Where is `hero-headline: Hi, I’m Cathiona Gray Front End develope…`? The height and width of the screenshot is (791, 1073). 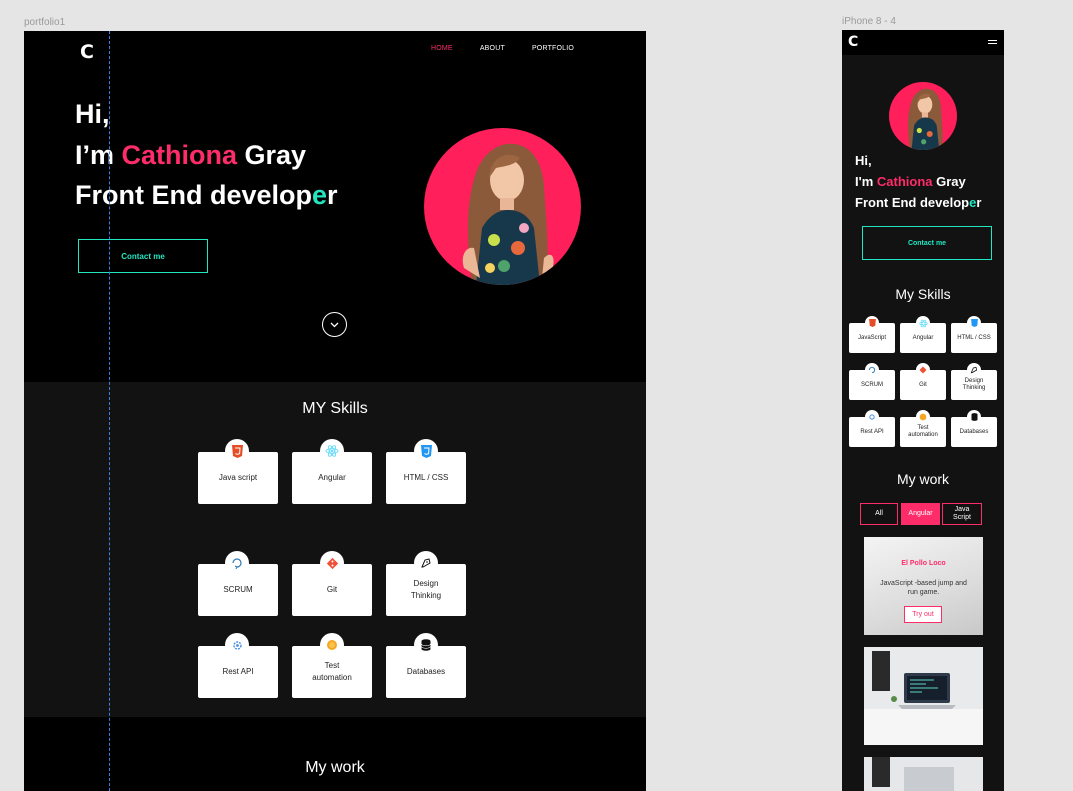
hero-headline: Hi, I’m Cathiona Gray Front End develope… is located at coordinates (206, 155).